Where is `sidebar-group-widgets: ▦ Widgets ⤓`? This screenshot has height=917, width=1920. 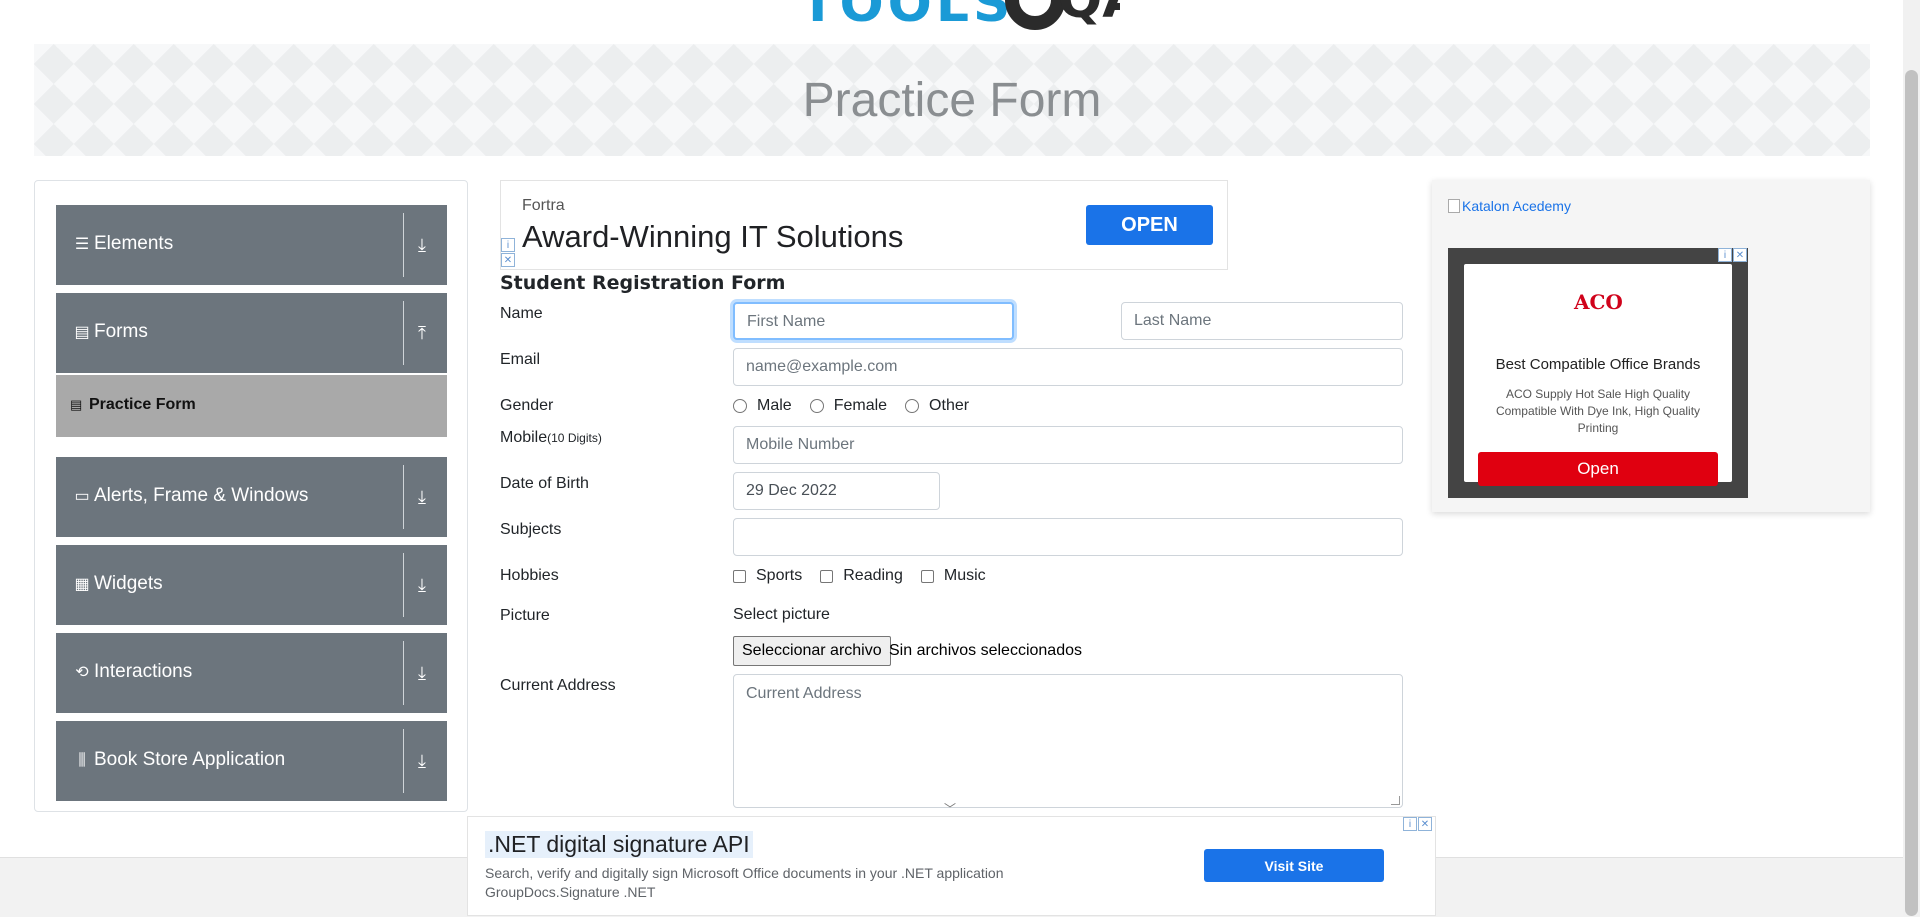 sidebar-group-widgets: ▦ Widgets ⤓ is located at coordinates (251, 585).